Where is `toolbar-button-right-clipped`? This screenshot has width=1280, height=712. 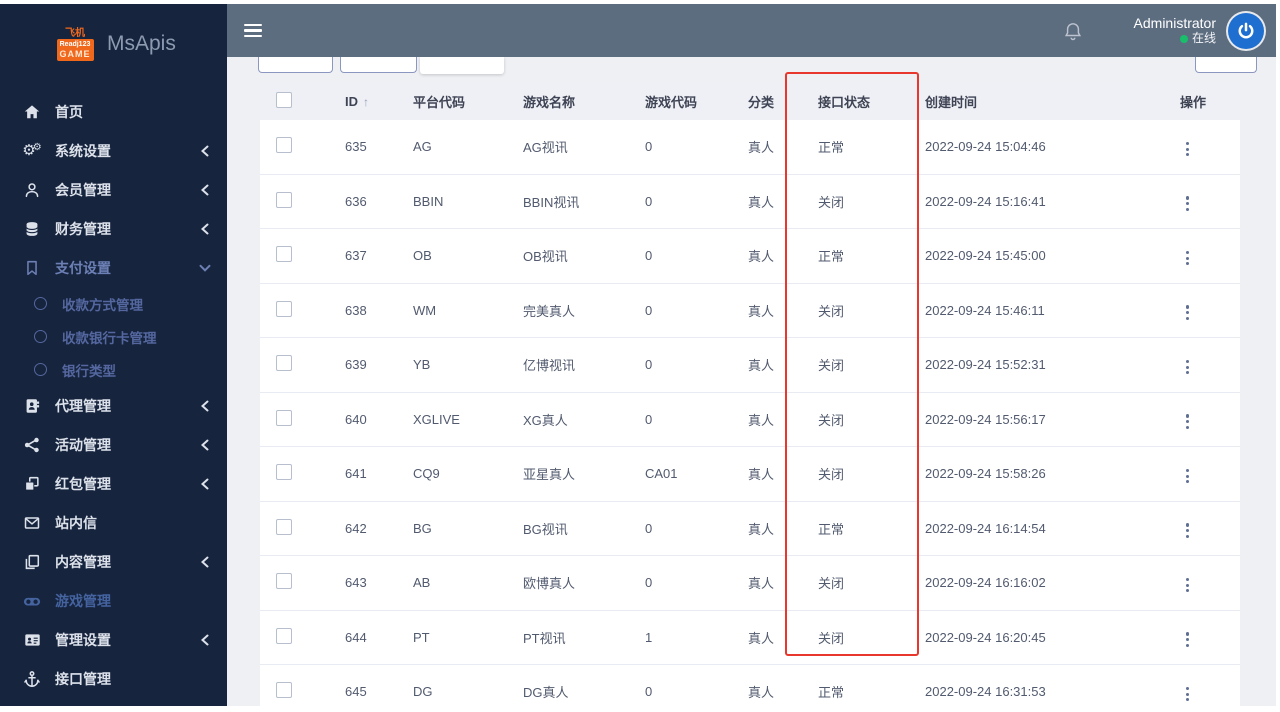 toolbar-button-right-clipped is located at coordinates (1226, 65).